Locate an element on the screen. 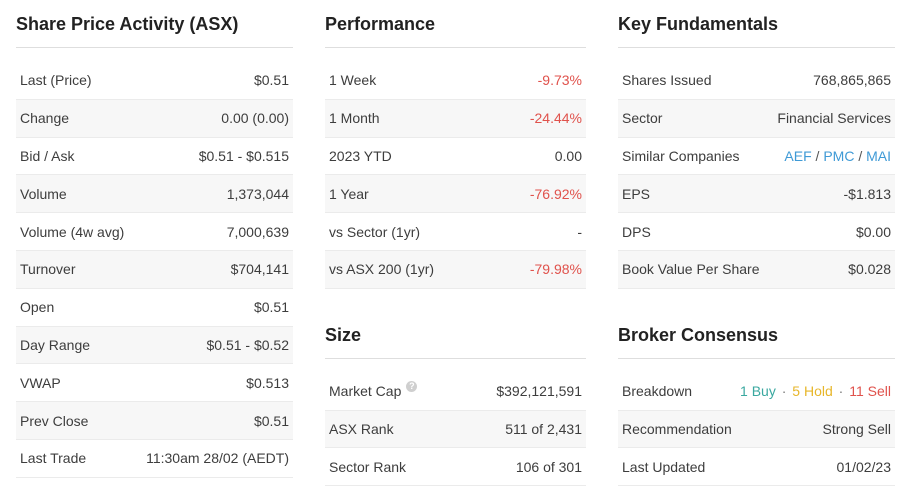 The image size is (911, 504). row-value: 106 of 301 is located at coordinates (548, 466).